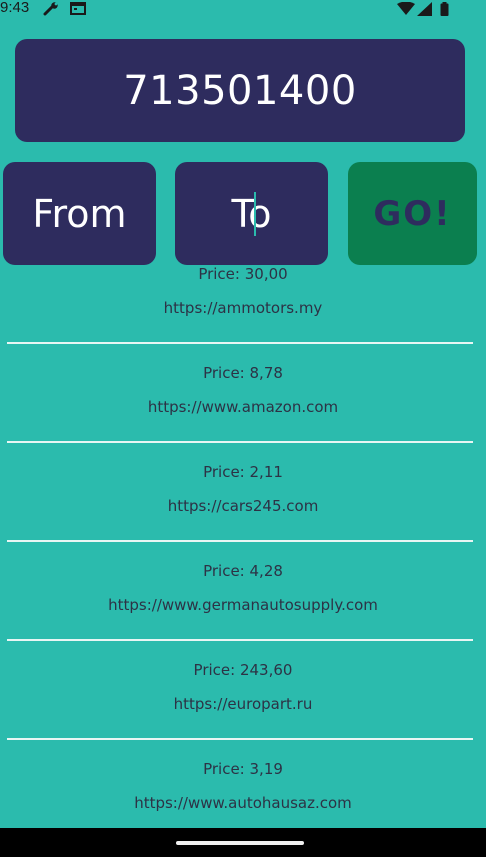 Image resolution: width=486 pixels, height=857 pixels. I want to click on to-field-wrap: To, so click(251, 213).